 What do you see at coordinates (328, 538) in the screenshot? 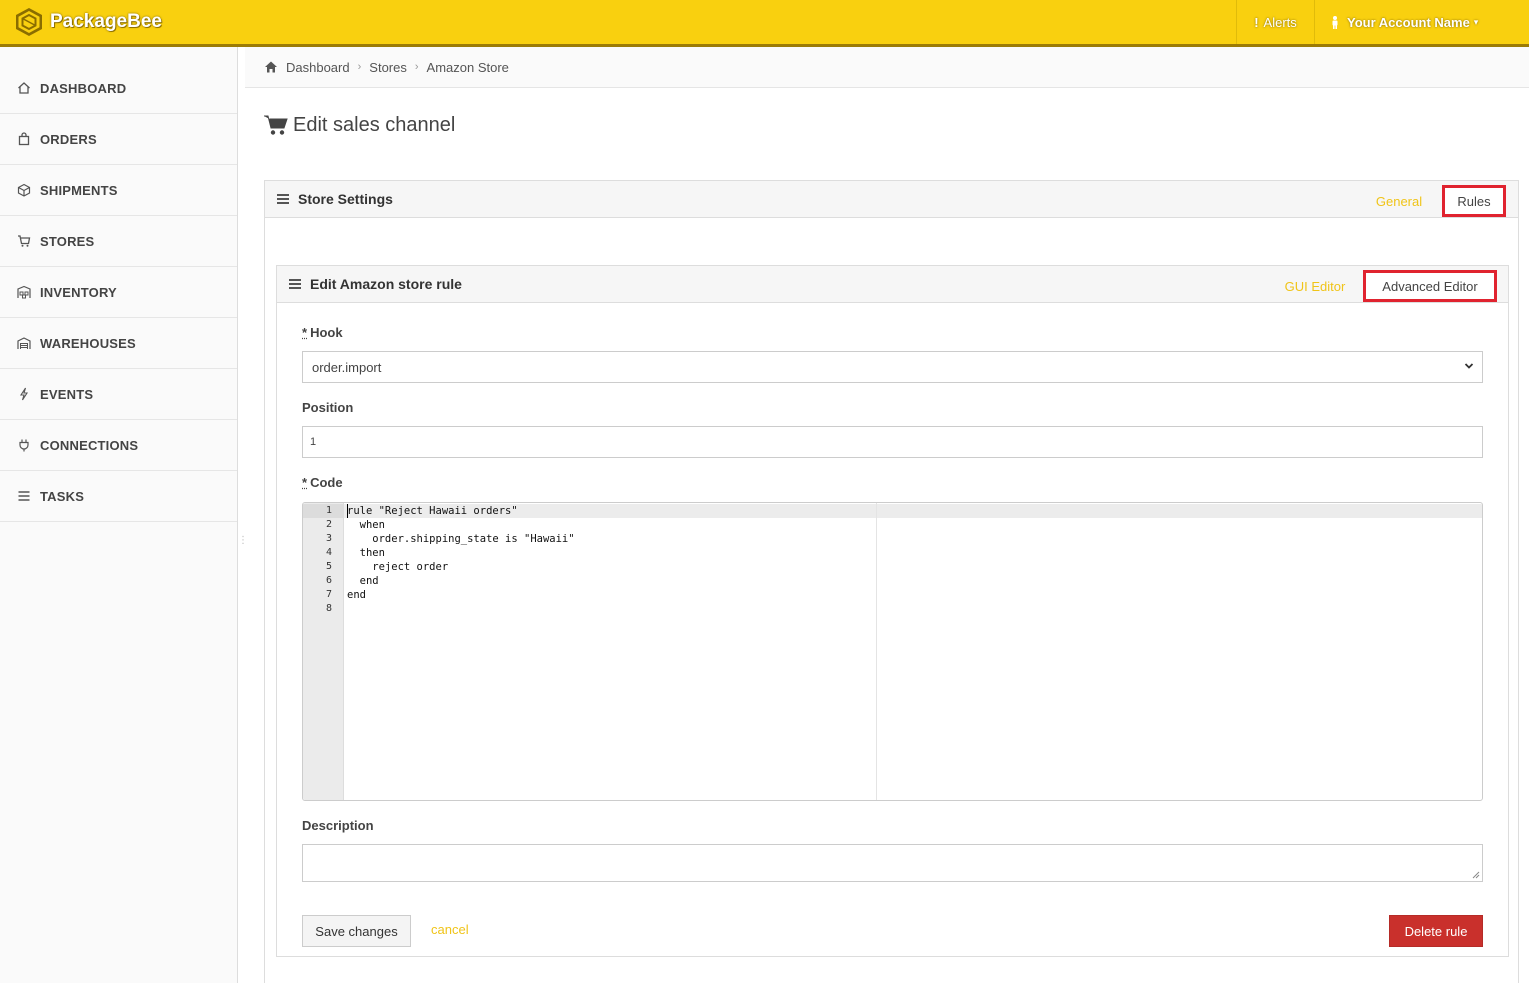
I see `line-number: 3` at bounding box center [328, 538].